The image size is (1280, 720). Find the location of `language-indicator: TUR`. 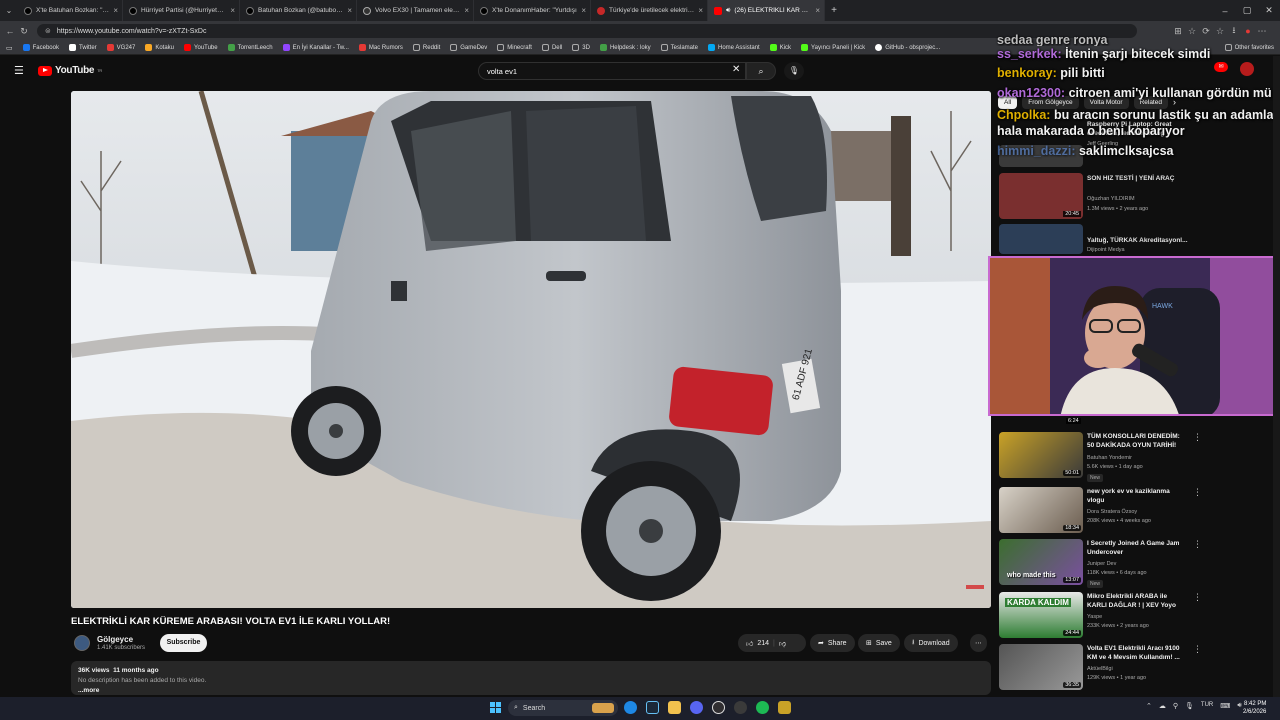

language-indicator: TUR is located at coordinates (1207, 706).